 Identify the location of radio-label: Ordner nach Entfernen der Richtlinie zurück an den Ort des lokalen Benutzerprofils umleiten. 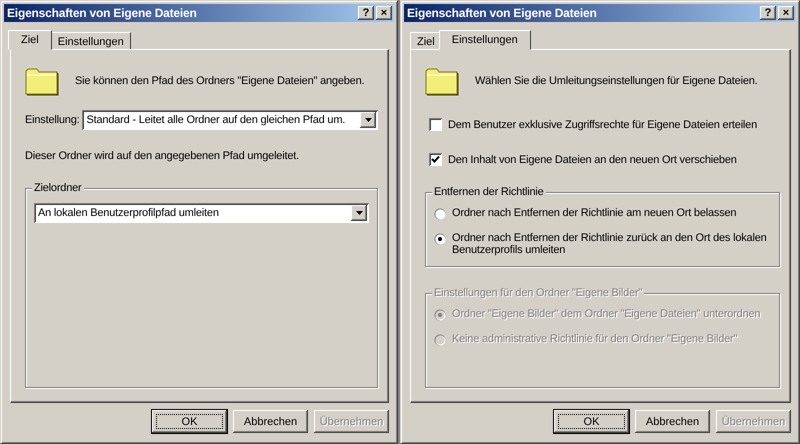
(610, 244).